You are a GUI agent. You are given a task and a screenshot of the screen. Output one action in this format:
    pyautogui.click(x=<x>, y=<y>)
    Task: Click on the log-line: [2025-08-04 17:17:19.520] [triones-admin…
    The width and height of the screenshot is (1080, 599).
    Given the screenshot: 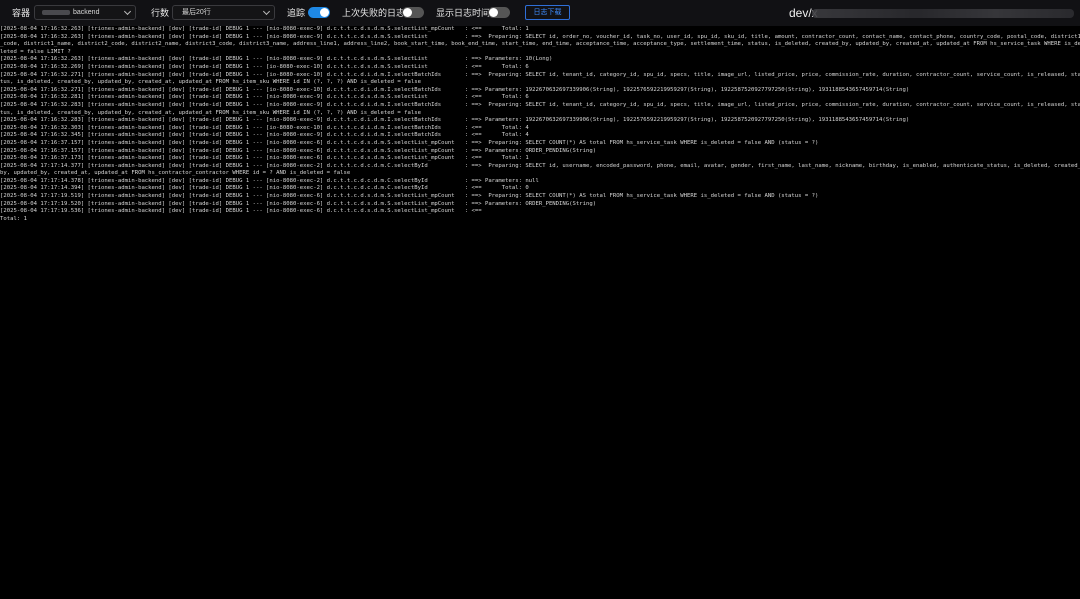 What is the action you would take?
    pyautogui.click(x=298, y=203)
    